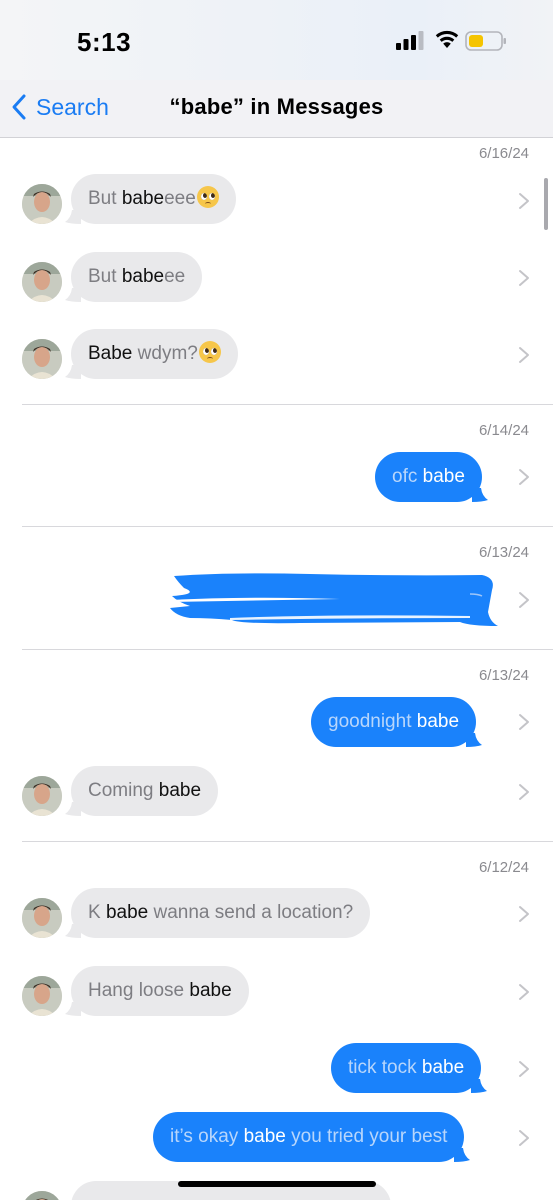 The width and height of the screenshot is (553, 1200). What do you see at coordinates (447, 39) in the screenshot?
I see `wifi-icon` at bounding box center [447, 39].